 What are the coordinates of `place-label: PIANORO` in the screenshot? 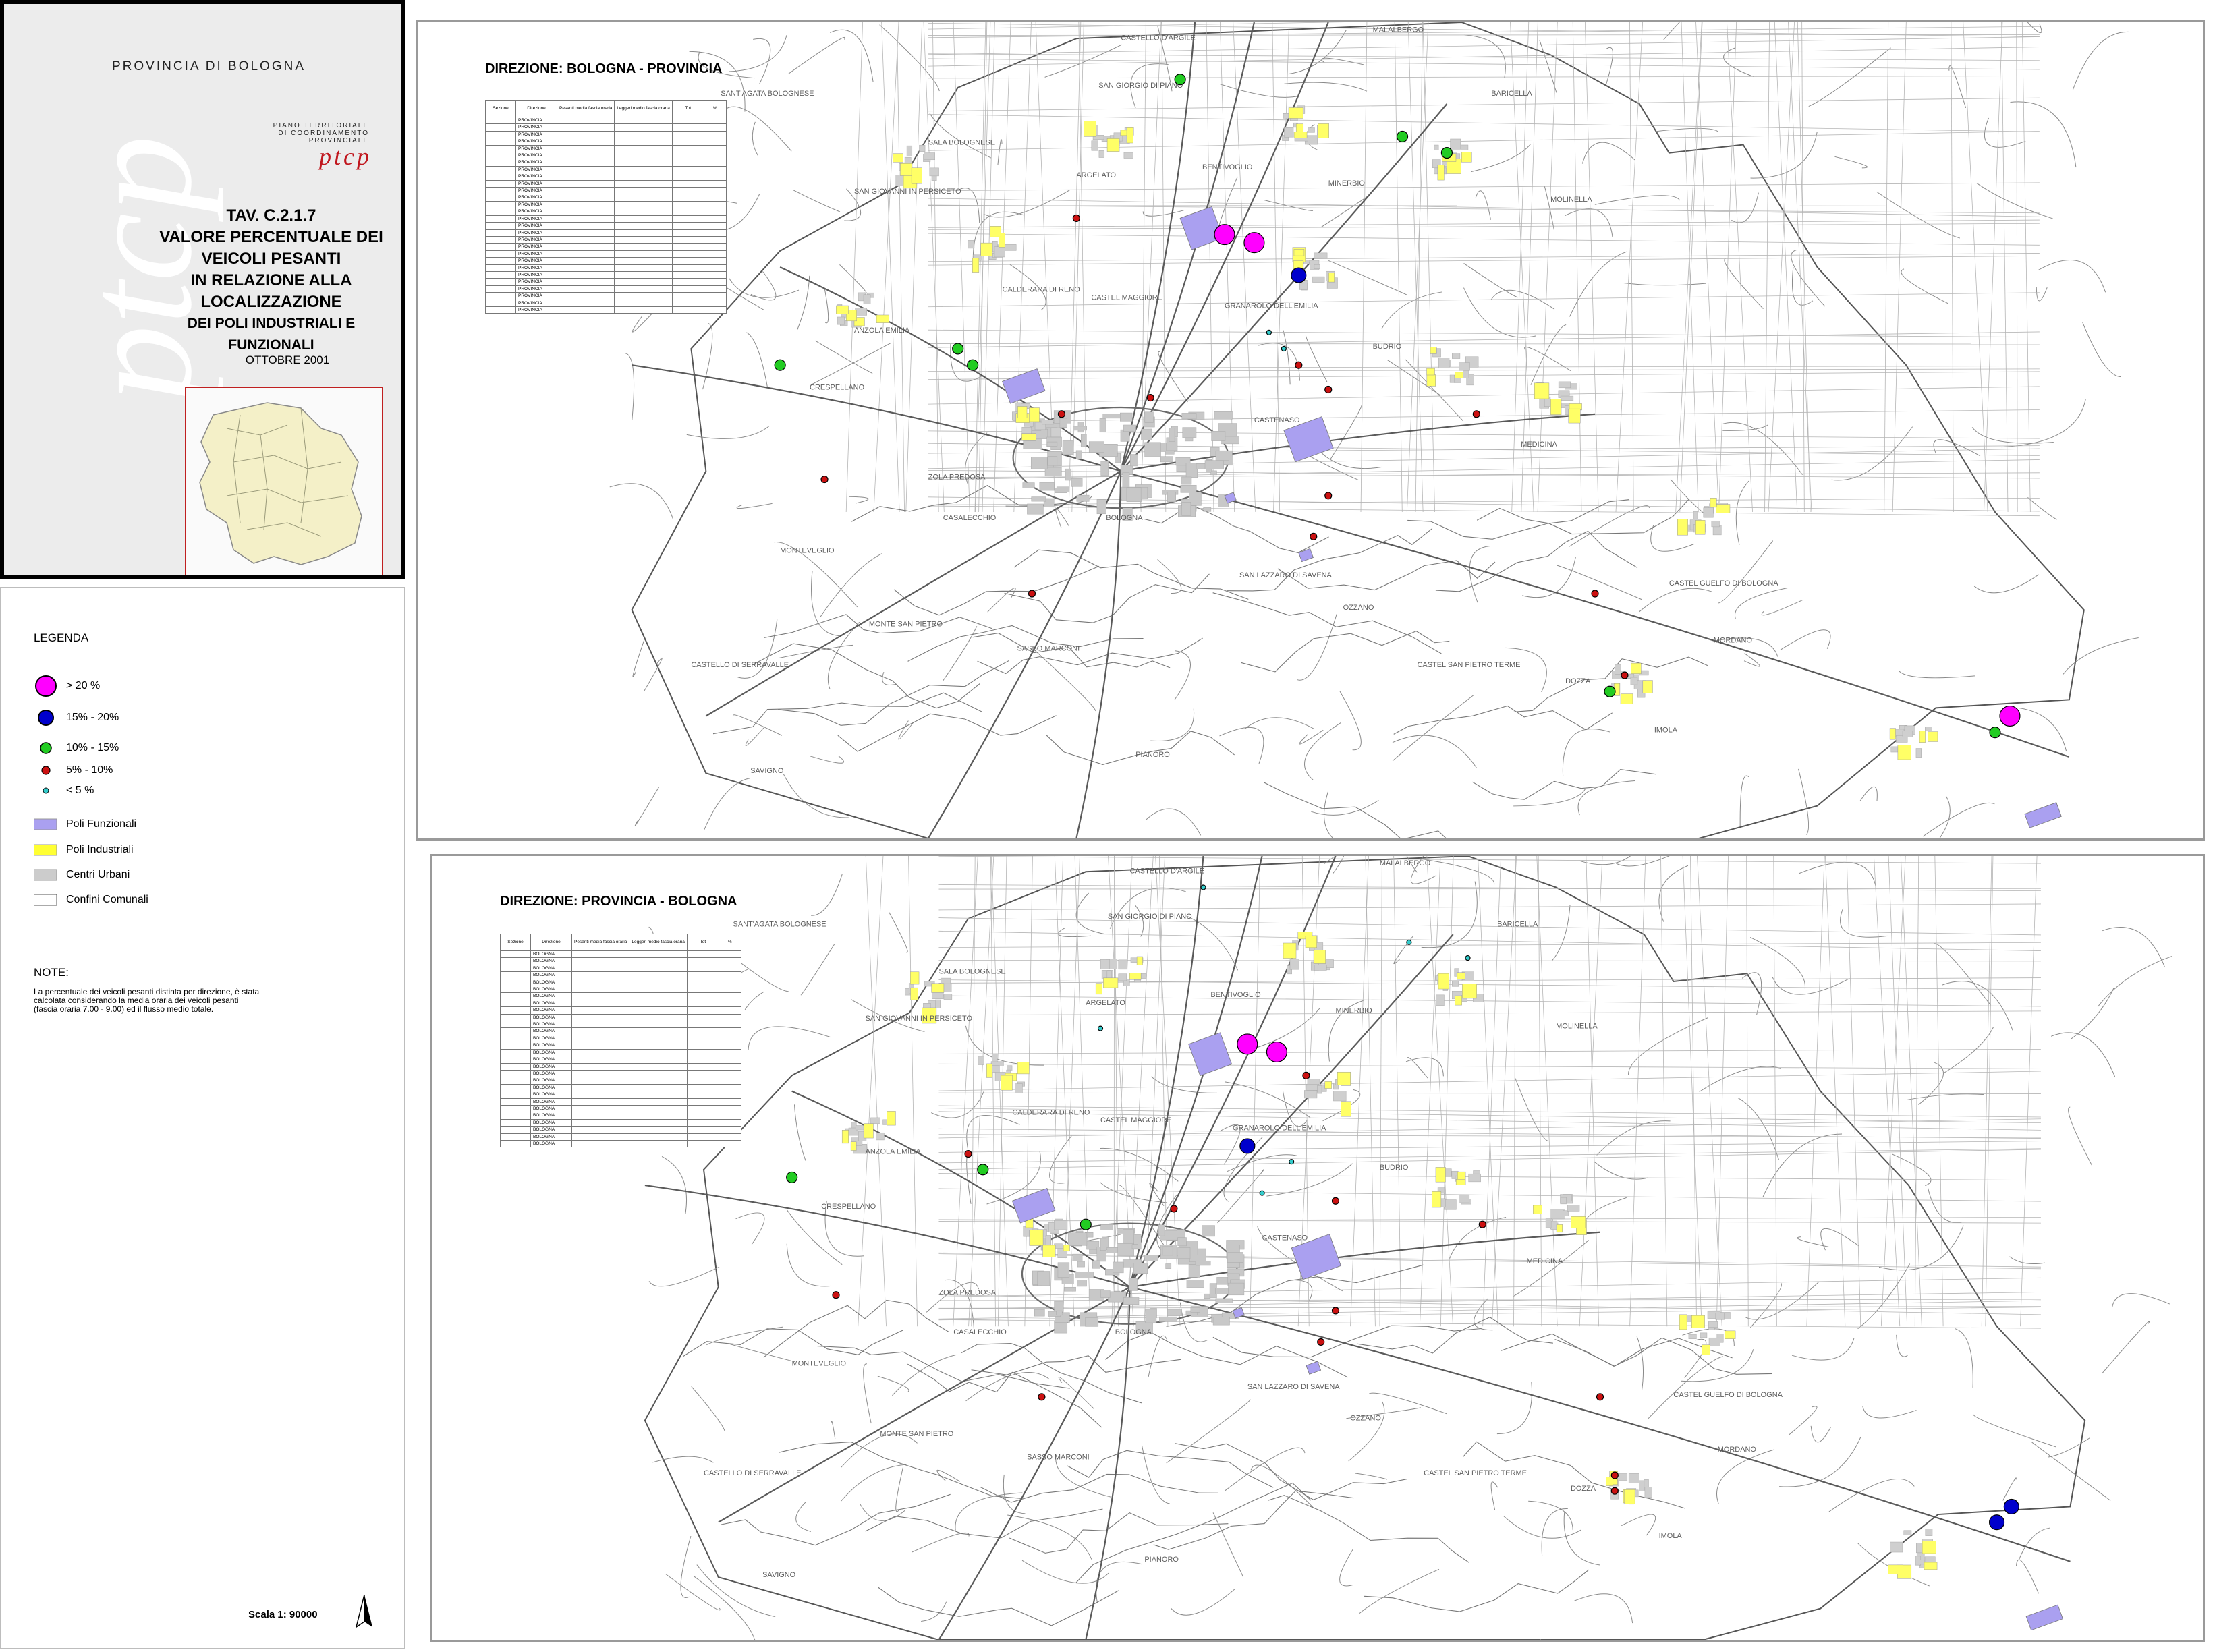 It's located at (1161, 1560).